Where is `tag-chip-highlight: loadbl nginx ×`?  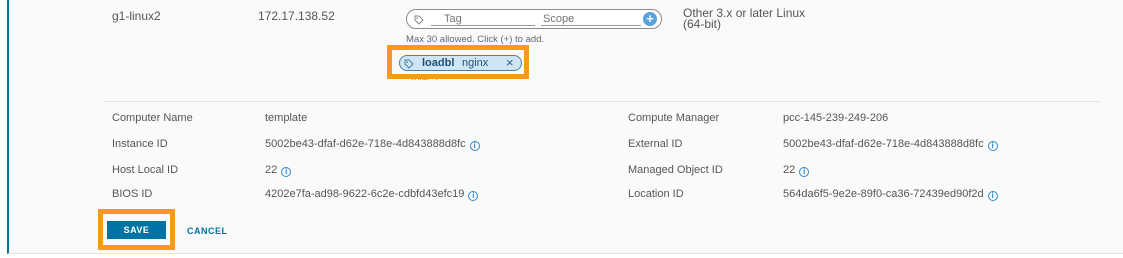 tag-chip-highlight: loadbl nginx × is located at coordinates (458, 62).